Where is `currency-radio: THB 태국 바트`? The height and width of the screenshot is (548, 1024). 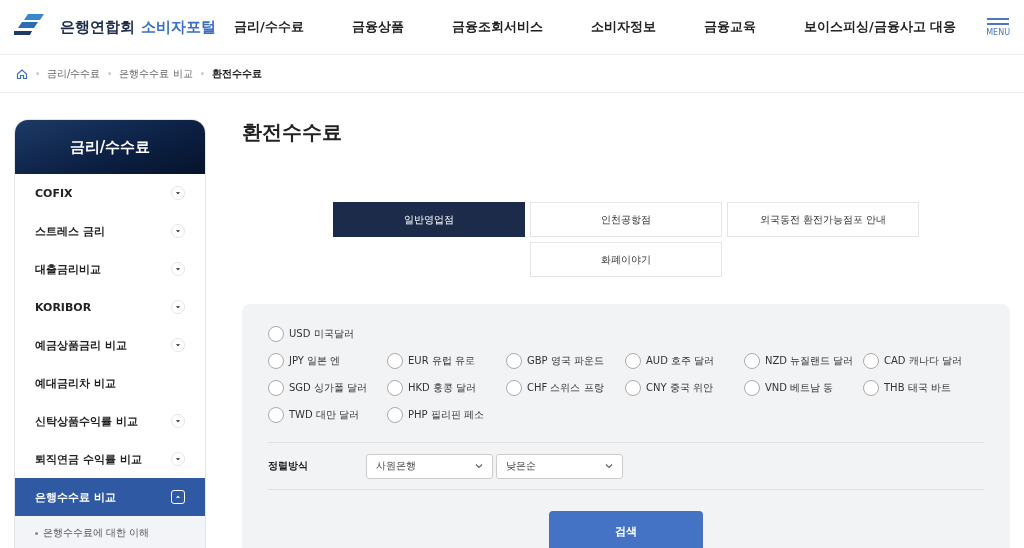
currency-radio: THB 태국 바트 is located at coordinates (922, 387).